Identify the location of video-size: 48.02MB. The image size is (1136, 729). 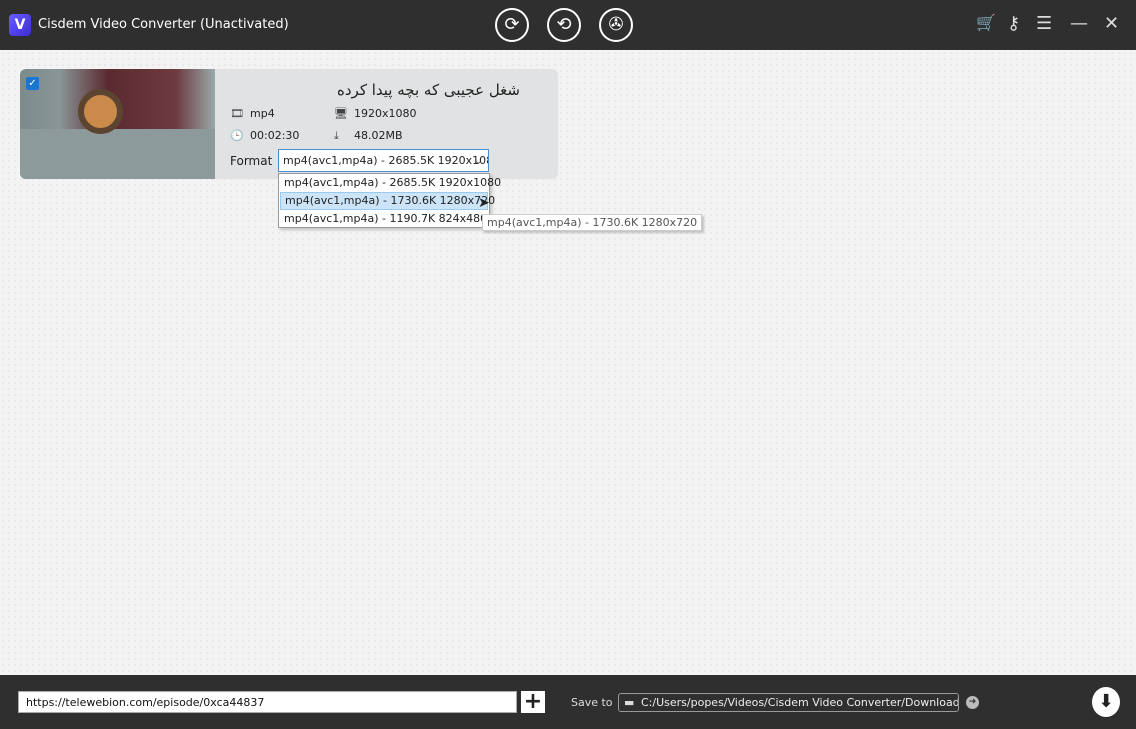
(378, 135).